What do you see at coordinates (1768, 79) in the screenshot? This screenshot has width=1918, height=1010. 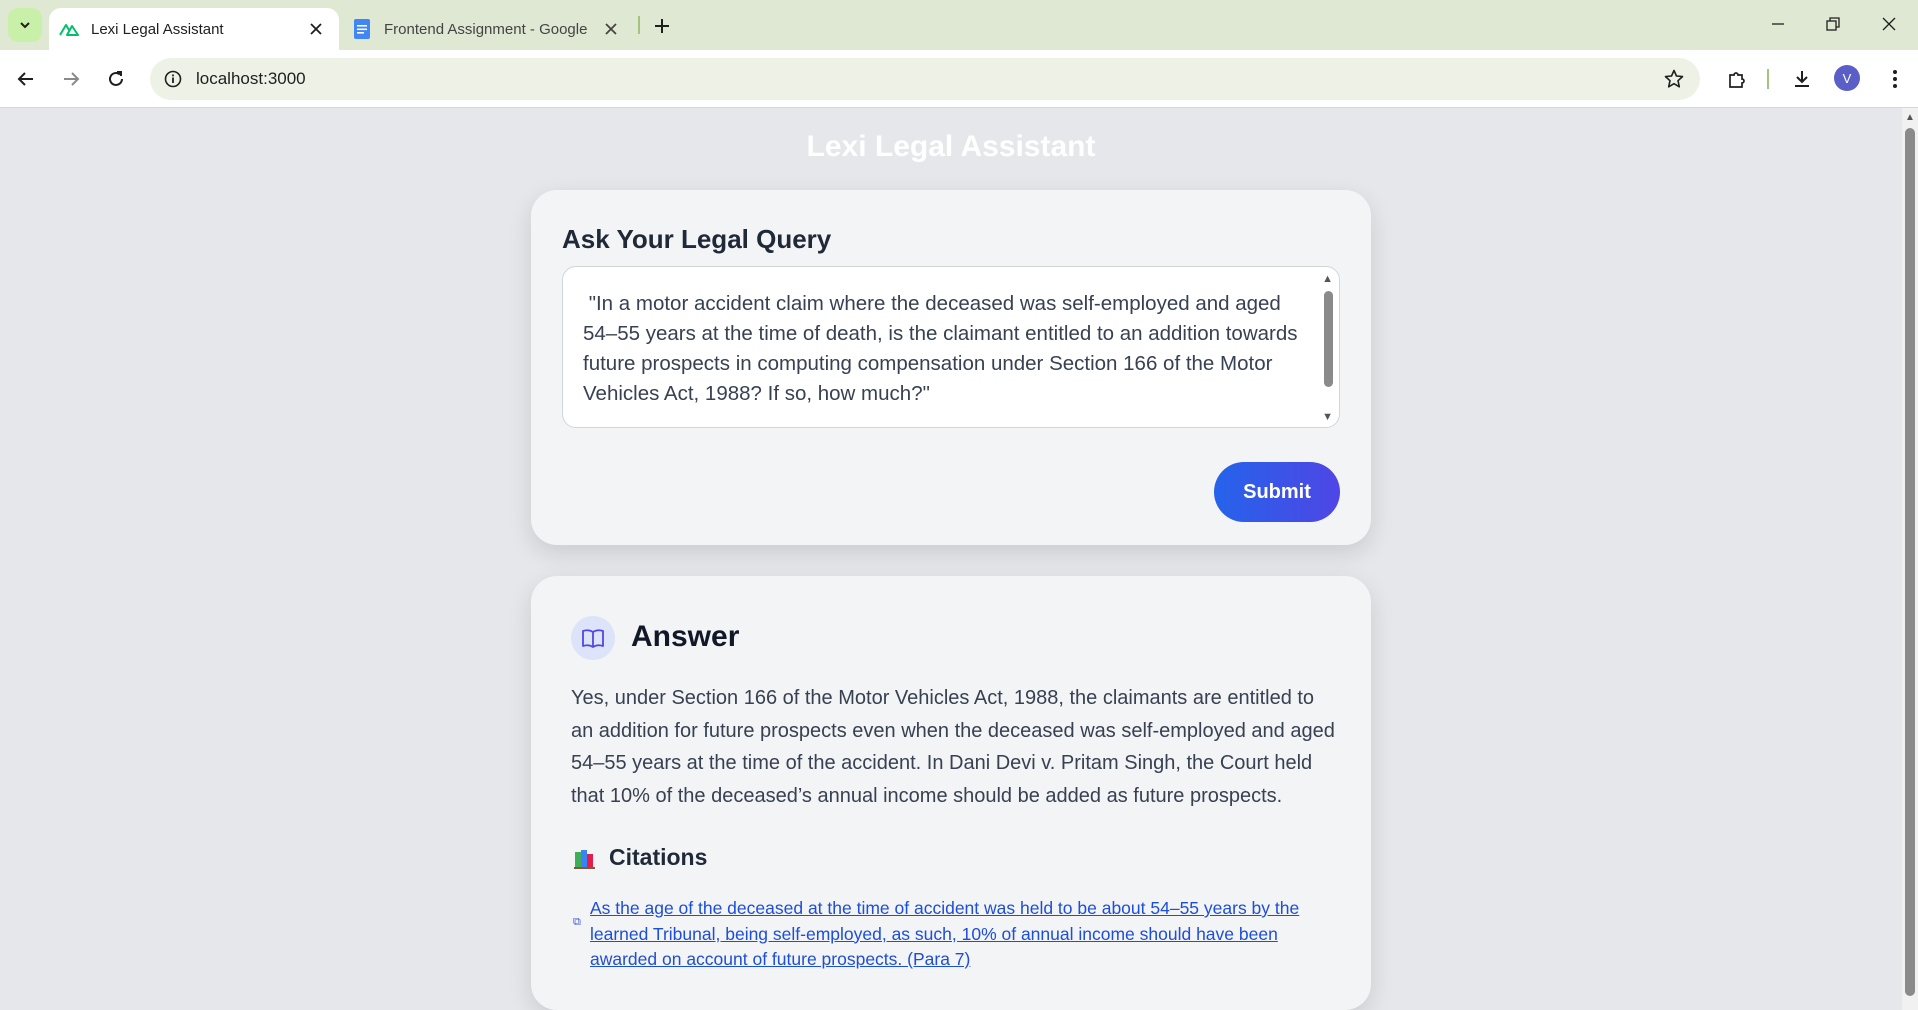 I see `toolbar-divider` at bounding box center [1768, 79].